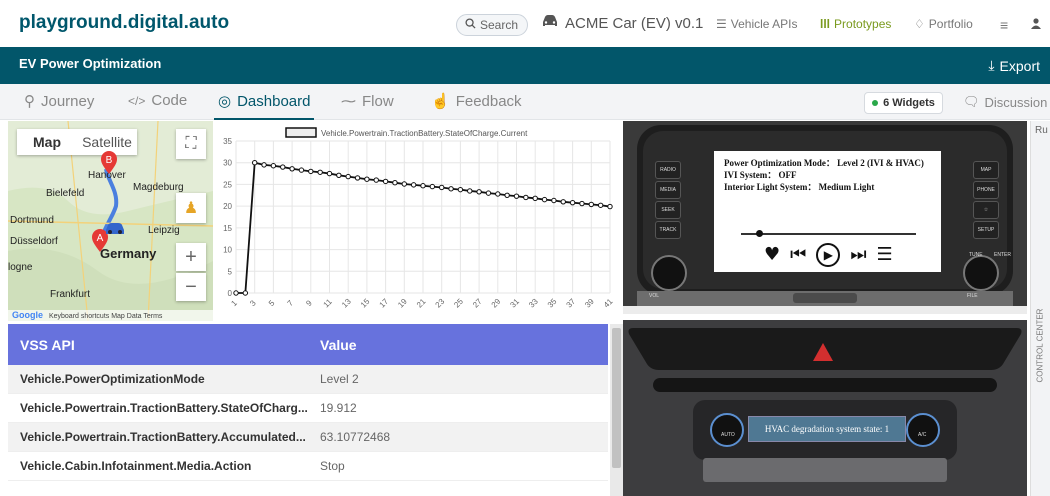  I want to click on y-tick-label: 15, so click(227, 228).